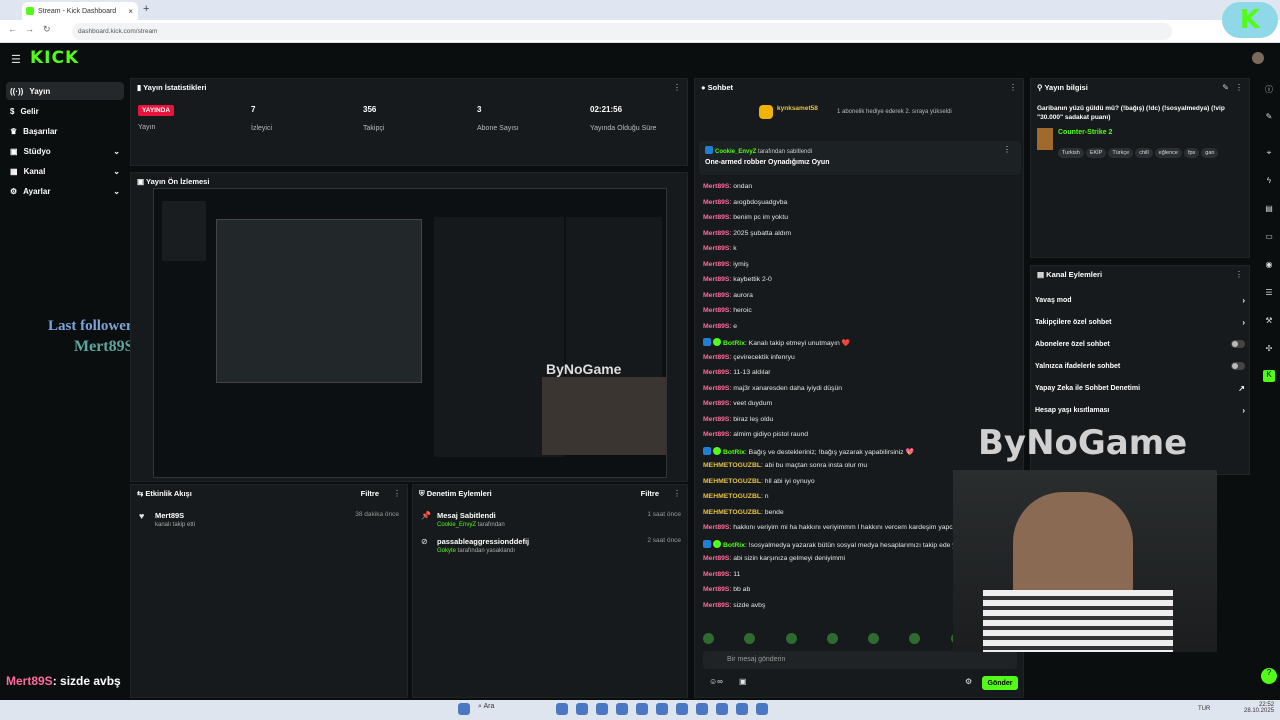 Image resolution: width=1280 pixels, height=720 pixels. I want to click on url-field: dashboard.kick.com/stream, so click(622, 31).